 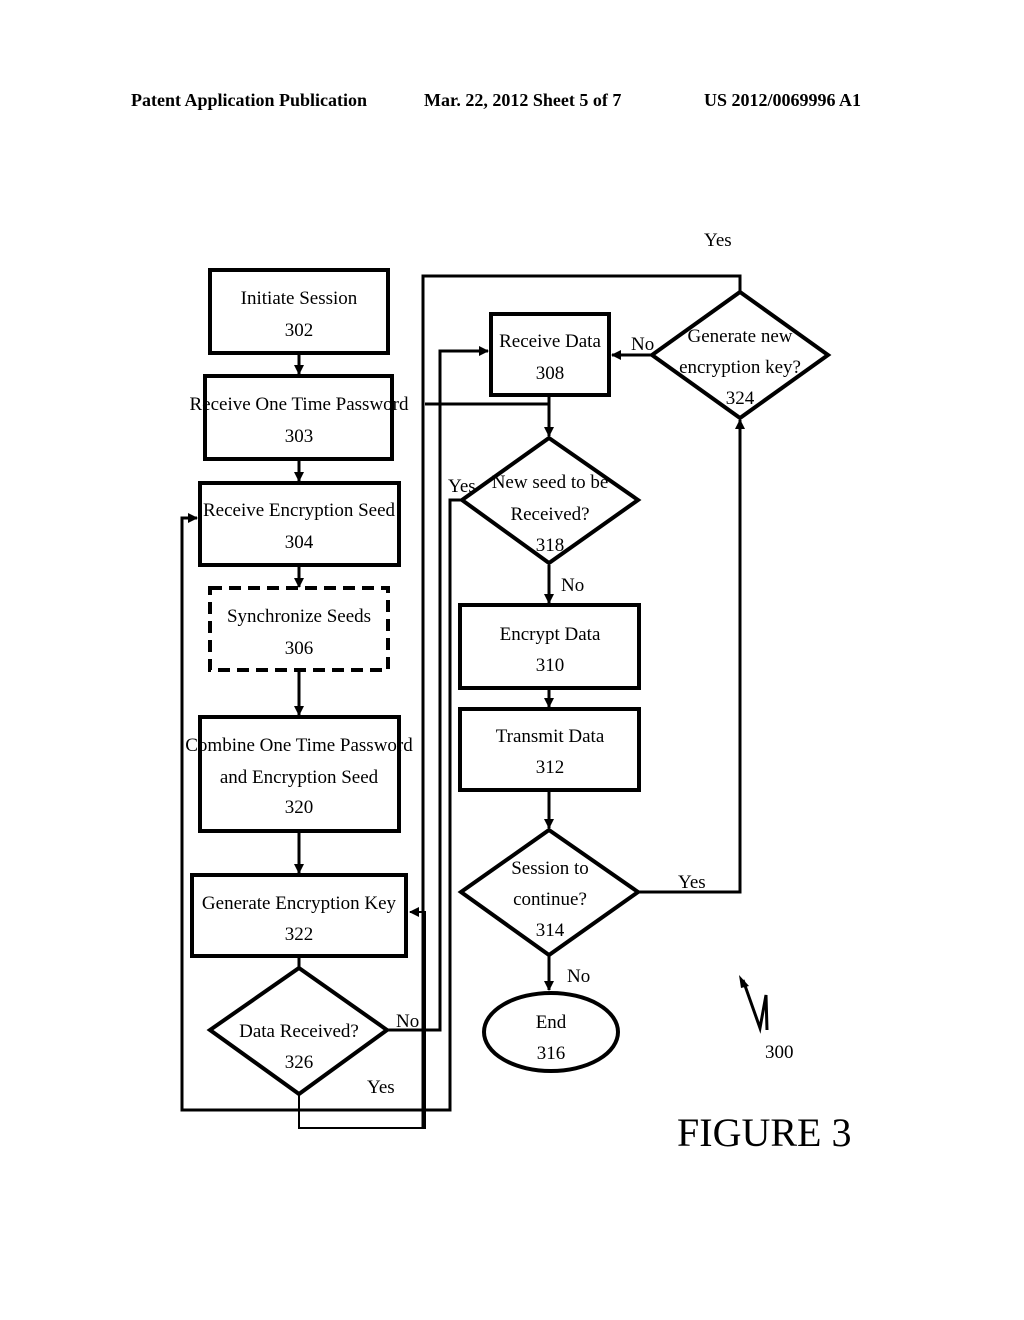 What do you see at coordinates (740, 367) in the screenshot?
I see `node-324-label-line2: encryption key?` at bounding box center [740, 367].